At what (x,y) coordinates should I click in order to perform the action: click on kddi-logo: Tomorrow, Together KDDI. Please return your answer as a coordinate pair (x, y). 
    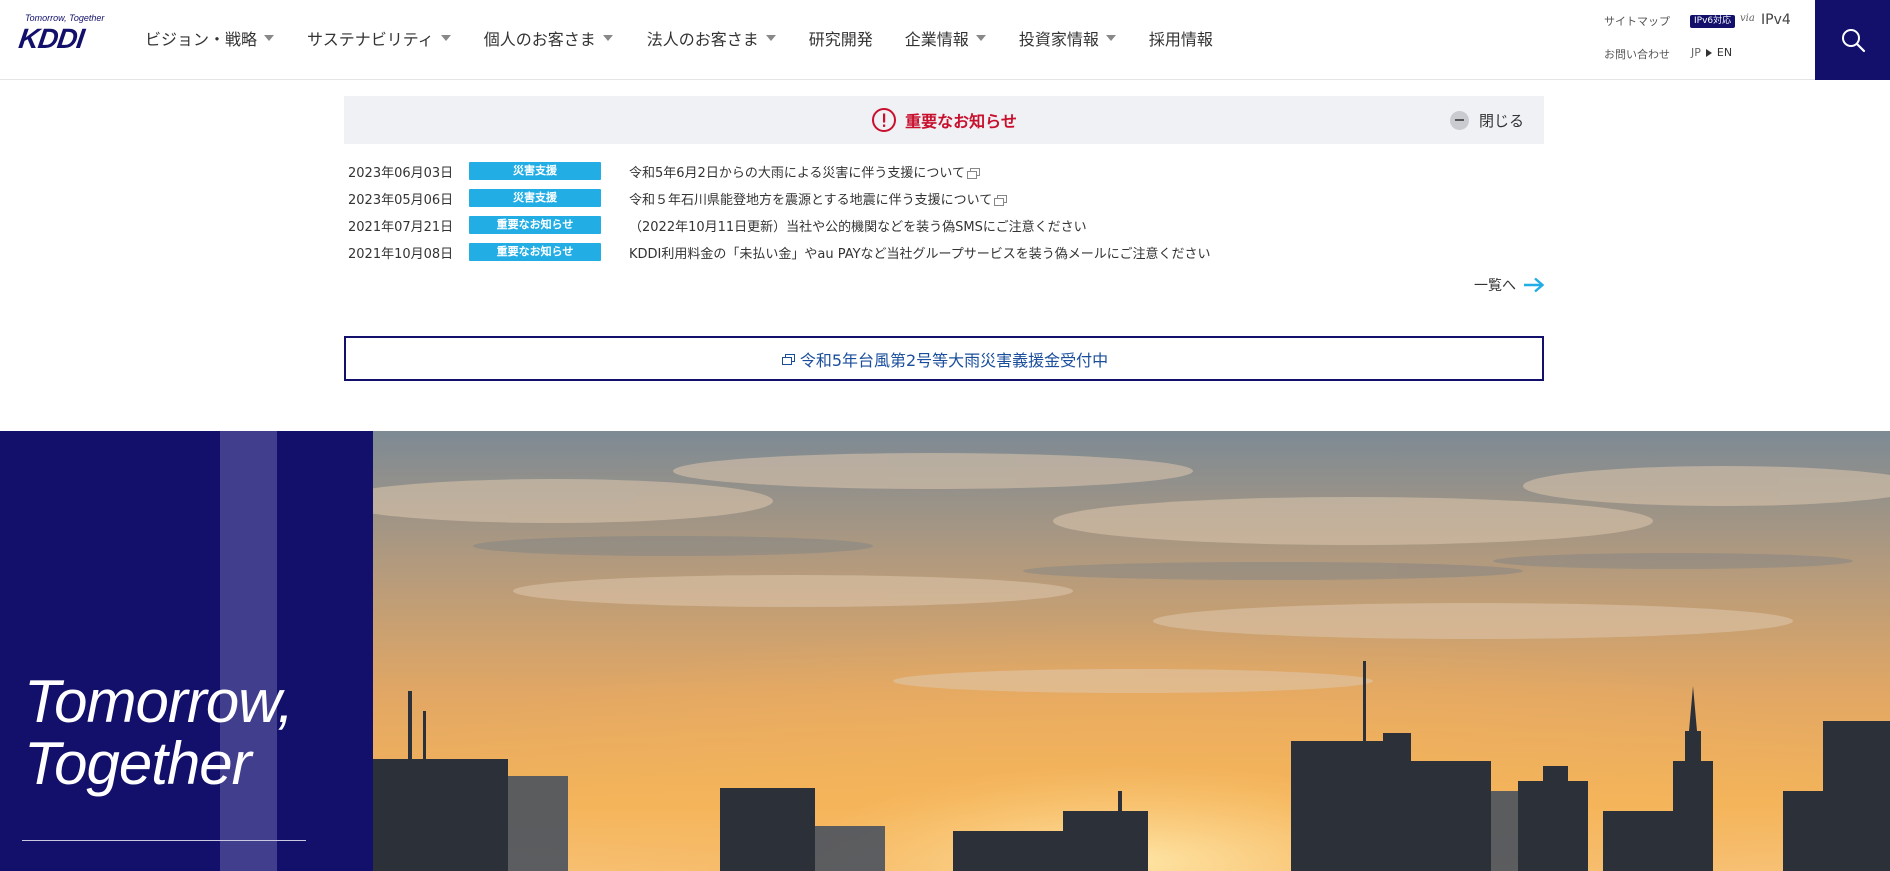
    Looking at the image, I should click on (60, 34).